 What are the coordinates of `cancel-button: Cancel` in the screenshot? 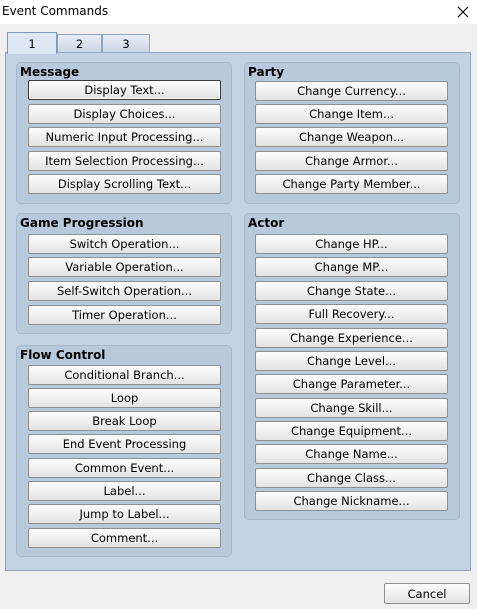 It's located at (427, 593).